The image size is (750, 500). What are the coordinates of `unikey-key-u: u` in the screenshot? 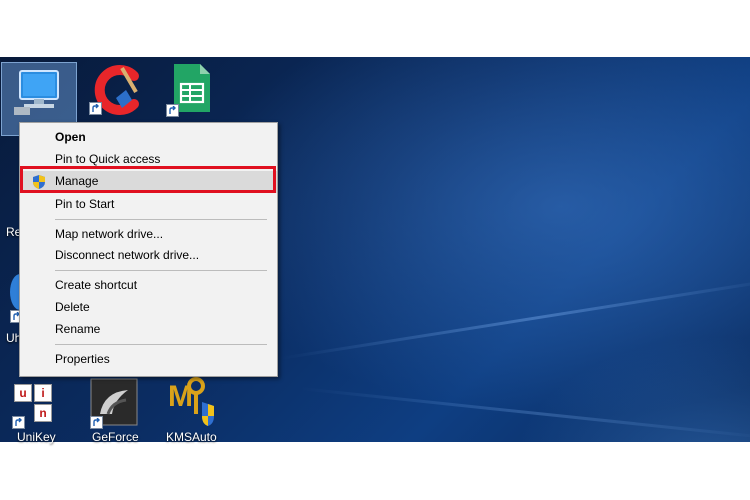 It's located at (23, 393).